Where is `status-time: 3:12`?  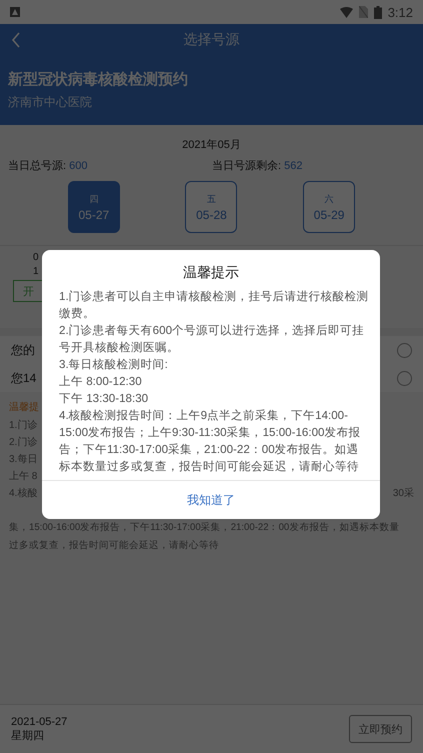
status-time: 3:12 is located at coordinates (400, 12).